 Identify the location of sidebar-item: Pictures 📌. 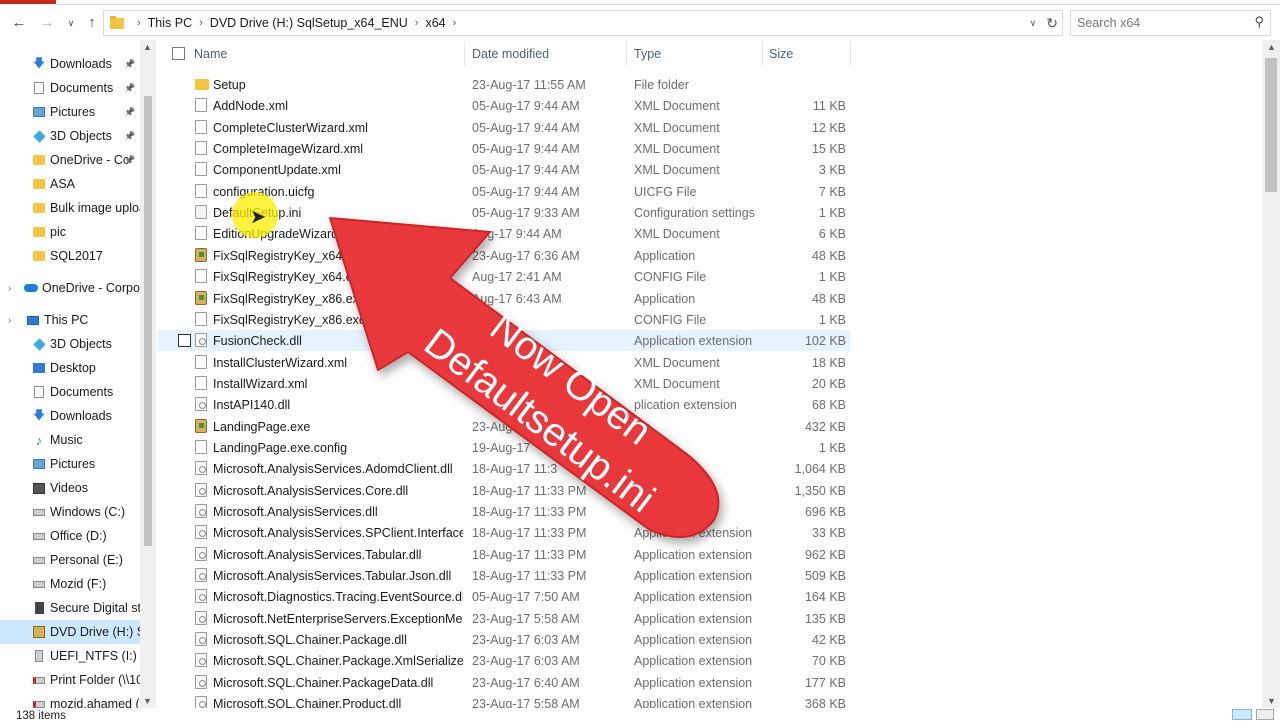
(70, 112).